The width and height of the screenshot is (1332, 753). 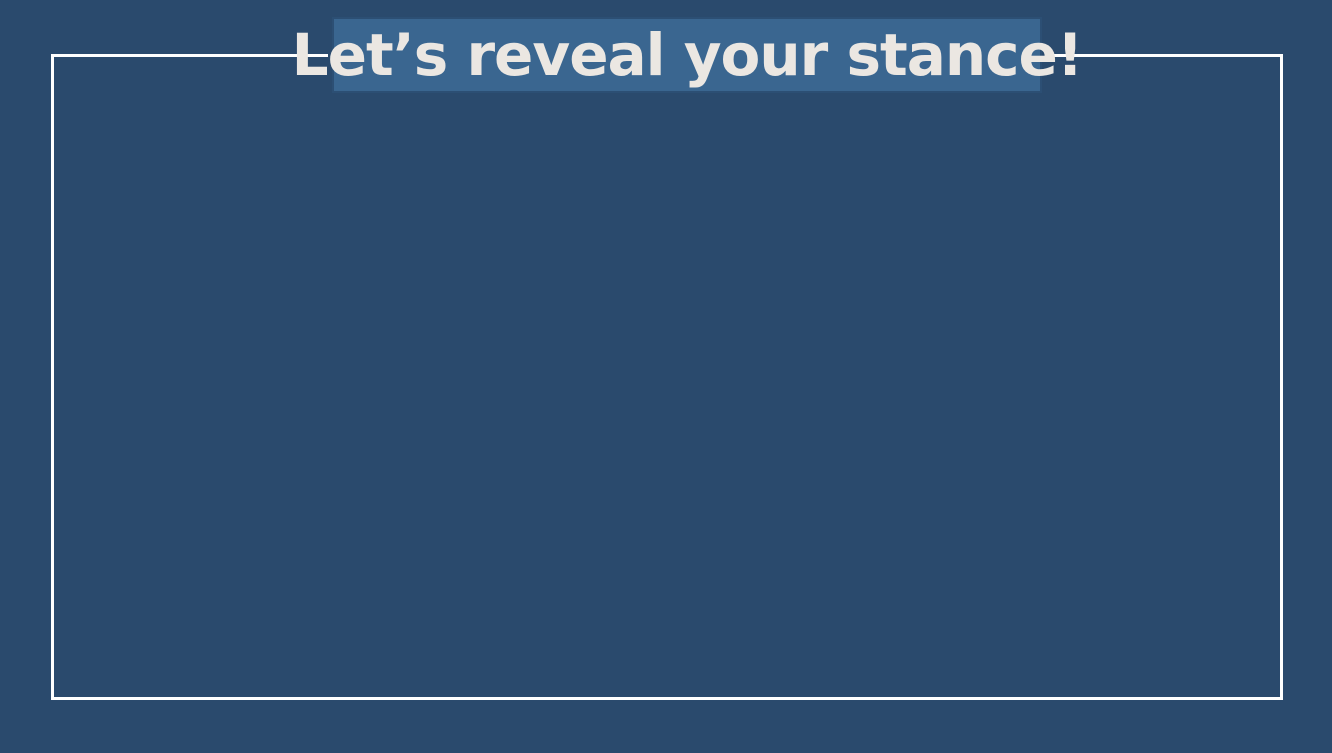 I want to click on slide-title: Let’s reveal your stance!, so click(x=687, y=55).